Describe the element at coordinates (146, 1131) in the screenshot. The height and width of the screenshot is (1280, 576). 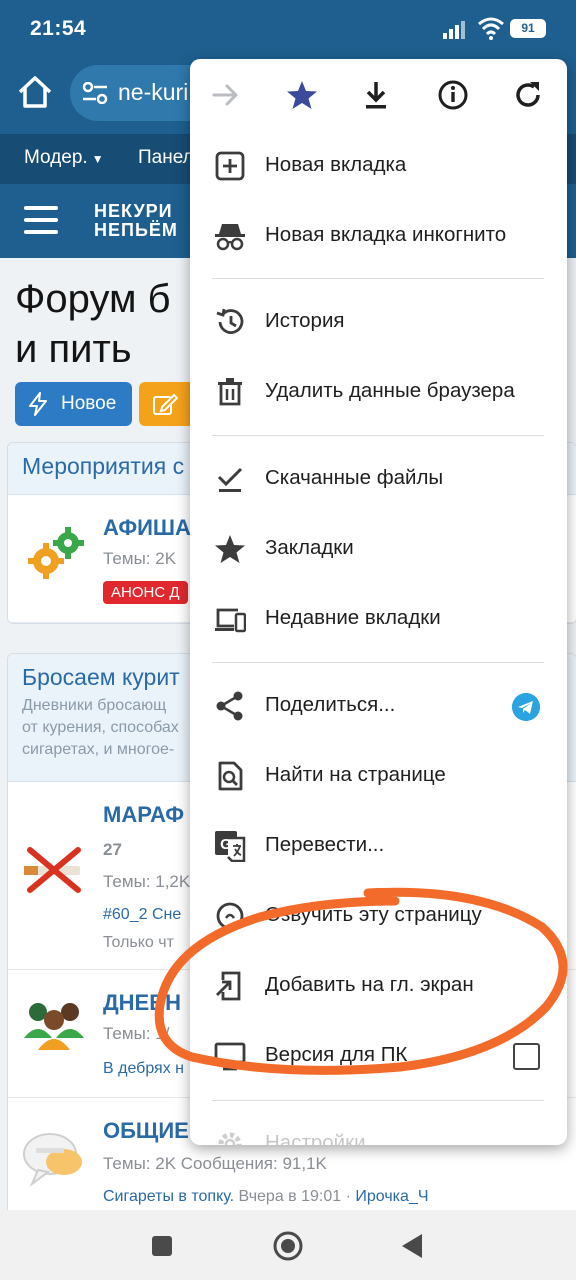
I see `node-title: ОБЩИЕ` at that location.